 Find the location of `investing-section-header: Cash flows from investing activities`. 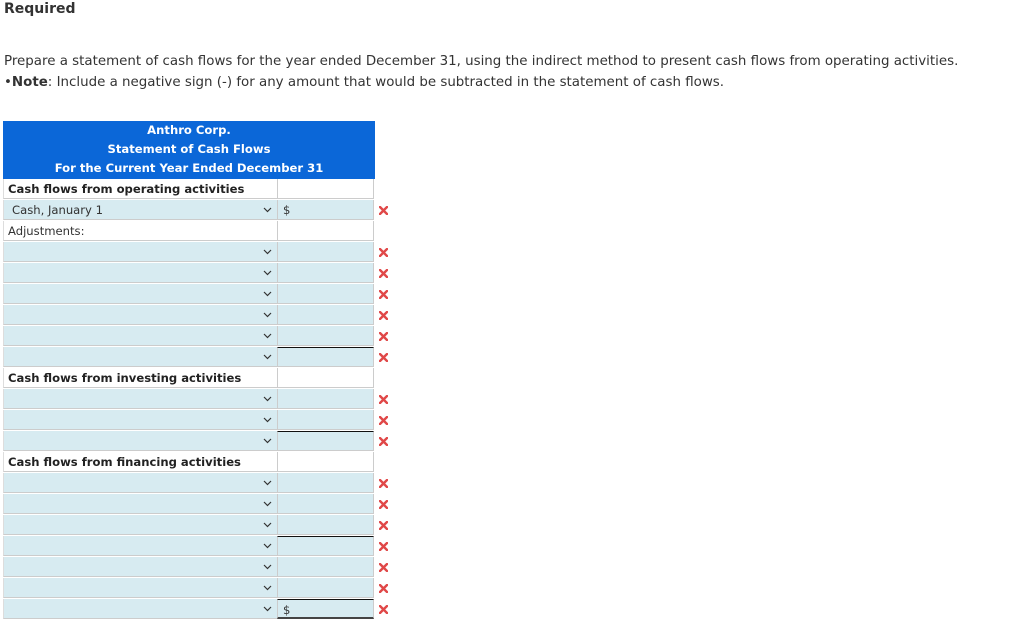

investing-section-header: Cash flows from investing activities is located at coordinates (189, 378).